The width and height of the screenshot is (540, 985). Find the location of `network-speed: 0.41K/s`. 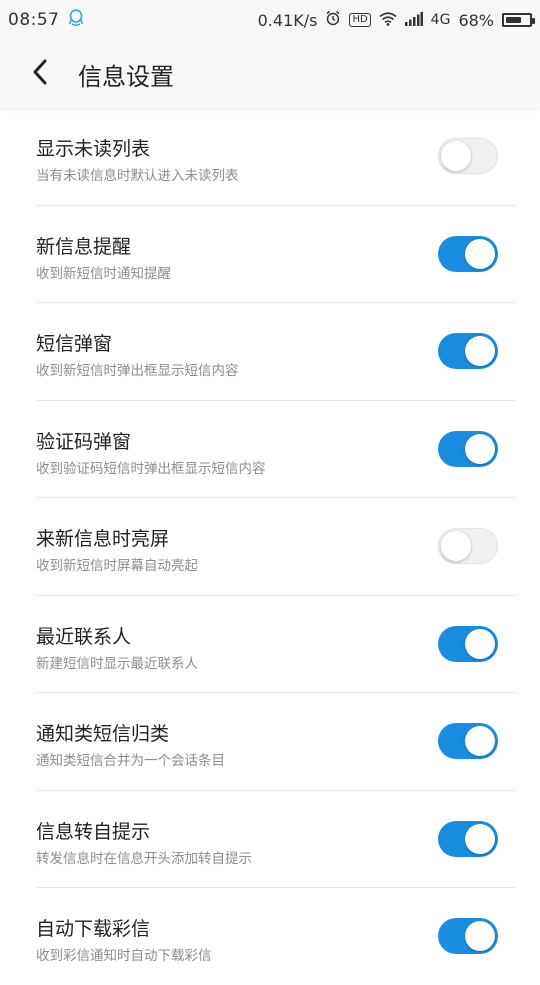

network-speed: 0.41K/s is located at coordinates (287, 20).